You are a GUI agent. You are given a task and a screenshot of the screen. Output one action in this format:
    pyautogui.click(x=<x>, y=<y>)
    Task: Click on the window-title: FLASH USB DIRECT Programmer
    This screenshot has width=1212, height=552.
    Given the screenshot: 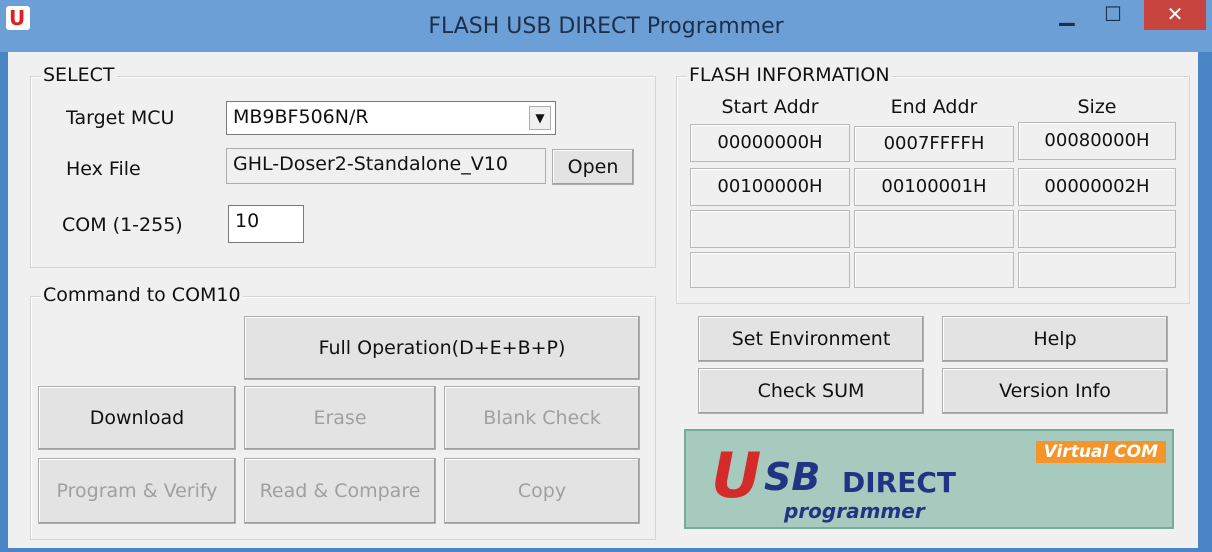 What is the action you would take?
    pyautogui.click(x=606, y=26)
    